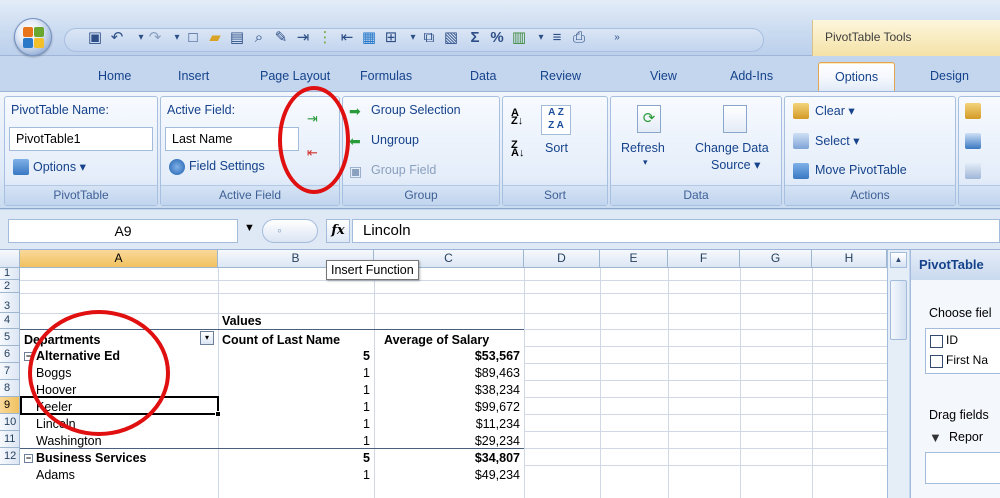 This screenshot has width=1000, height=498. I want to click on row-label: Boggs, so click(53, 373).